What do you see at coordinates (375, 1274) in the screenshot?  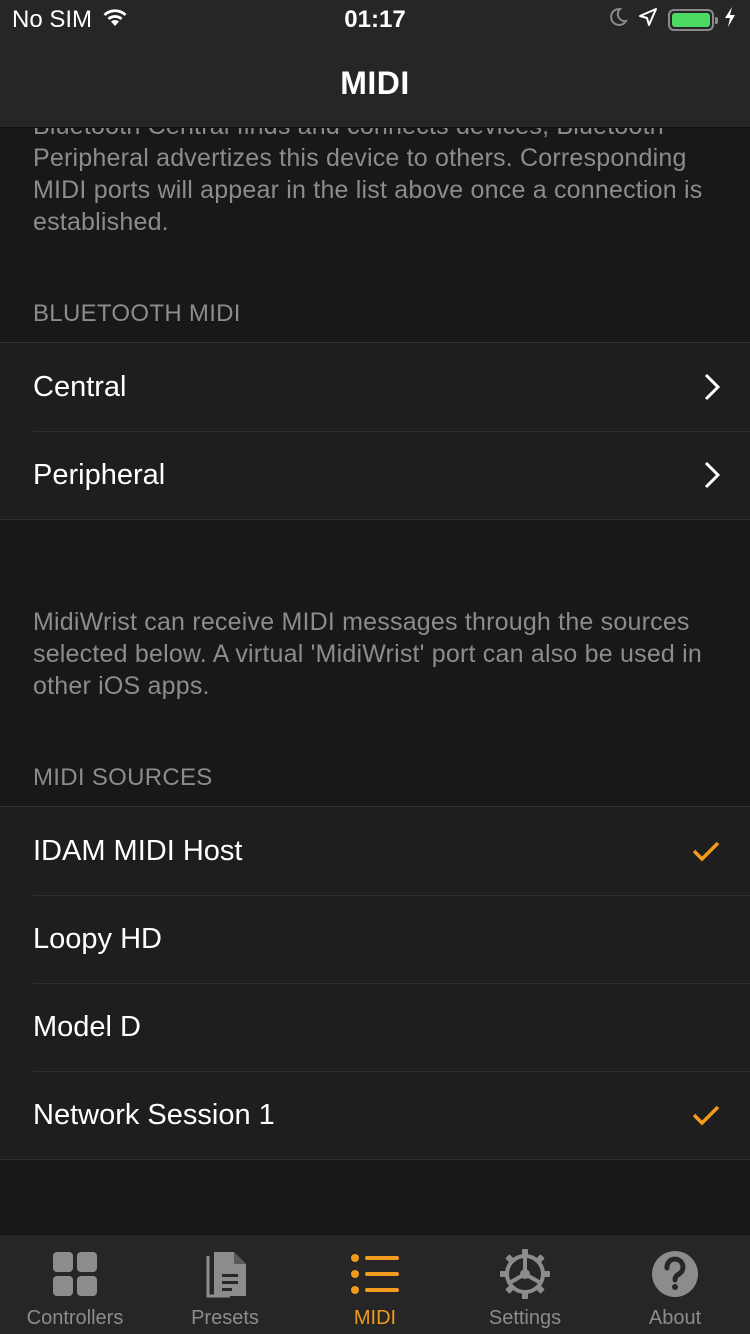 I see `list-icon` at bounding box center [375, 1274].